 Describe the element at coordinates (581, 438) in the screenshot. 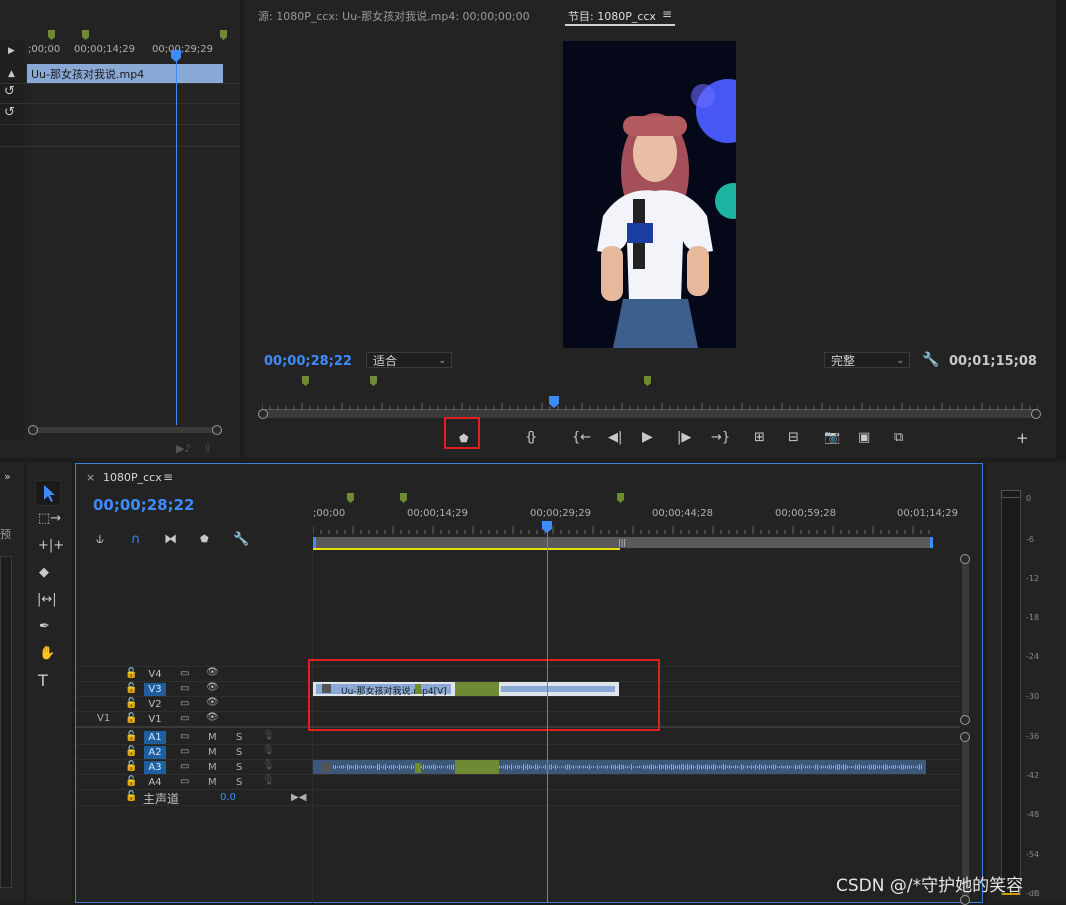

I see `go-to-in-icon: {←` at that location.